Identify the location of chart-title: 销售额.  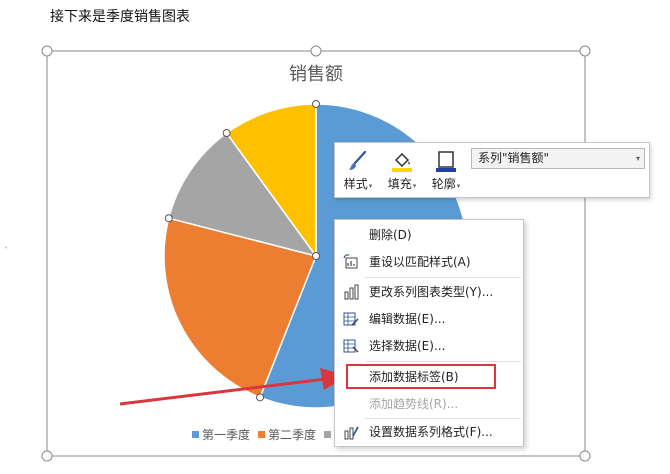
(316, 74).